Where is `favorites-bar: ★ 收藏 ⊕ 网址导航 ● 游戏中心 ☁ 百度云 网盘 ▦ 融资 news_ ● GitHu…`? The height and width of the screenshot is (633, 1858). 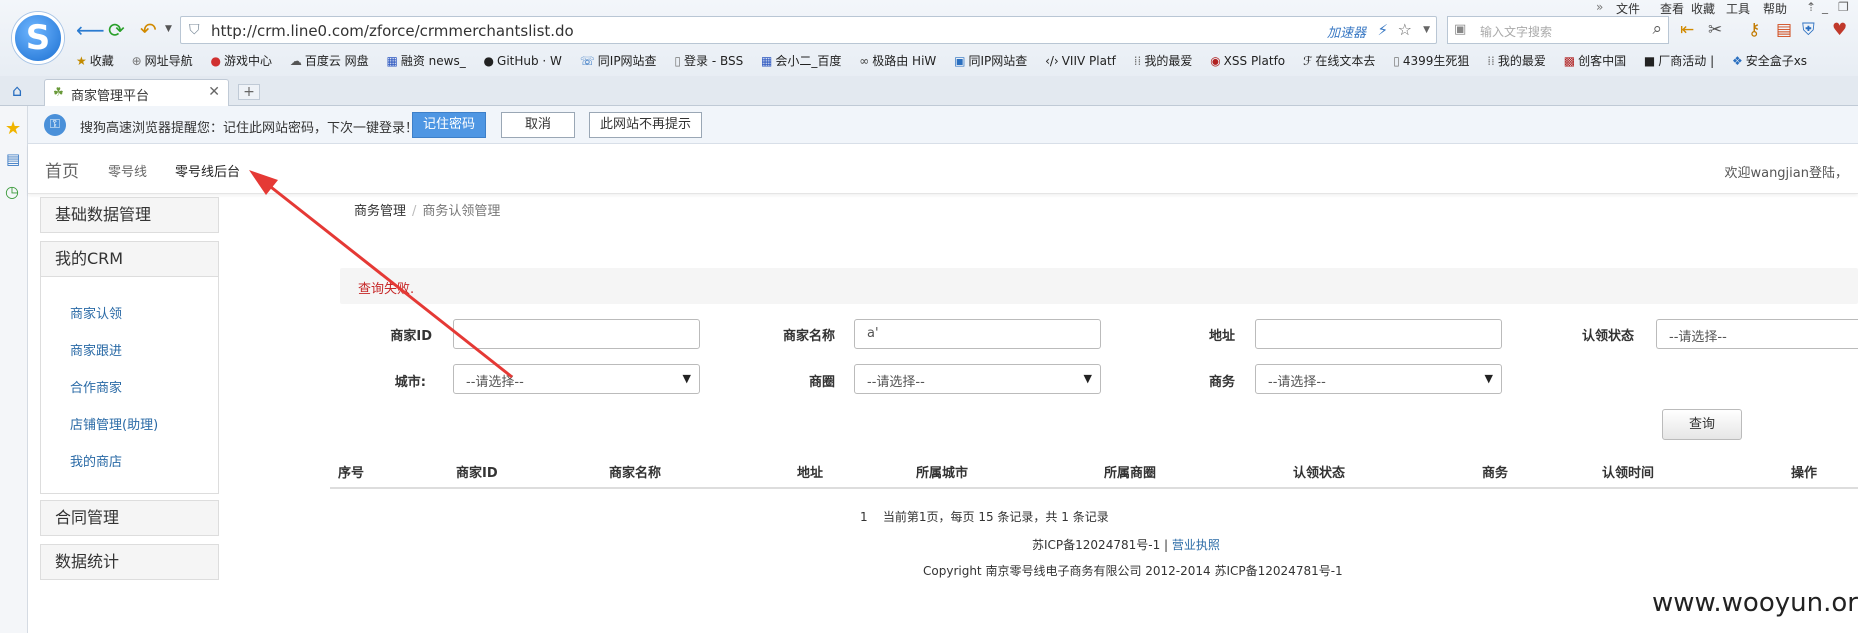 favorites-bar: ★ 收藏 ⊕ 网址导航 ● 游戏中心 ☁ 百度云 网盘 ▦ 融资 news_ ● GitHu… is located at coordinates (948, 62).